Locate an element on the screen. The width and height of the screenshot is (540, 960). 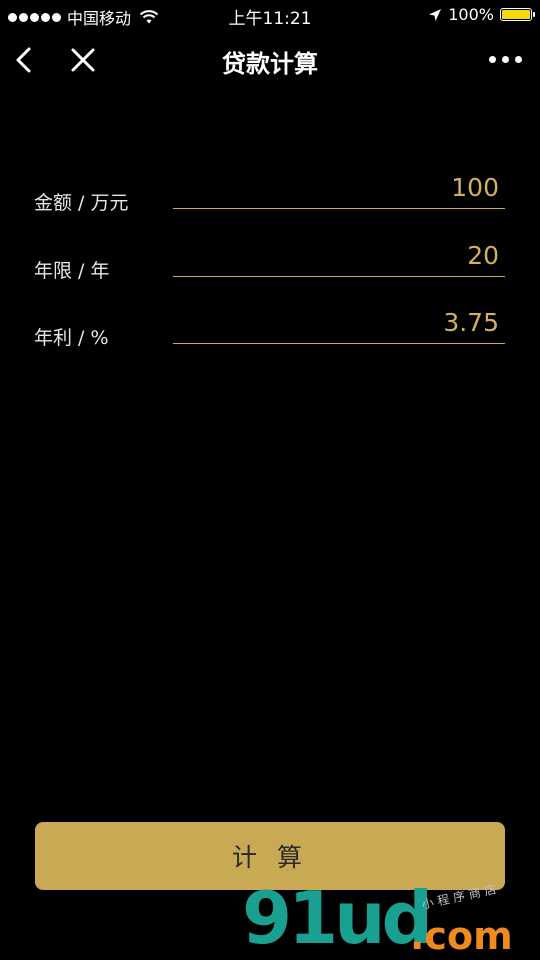
rate-label: 年利 / % is located at coordinates (71, 338).